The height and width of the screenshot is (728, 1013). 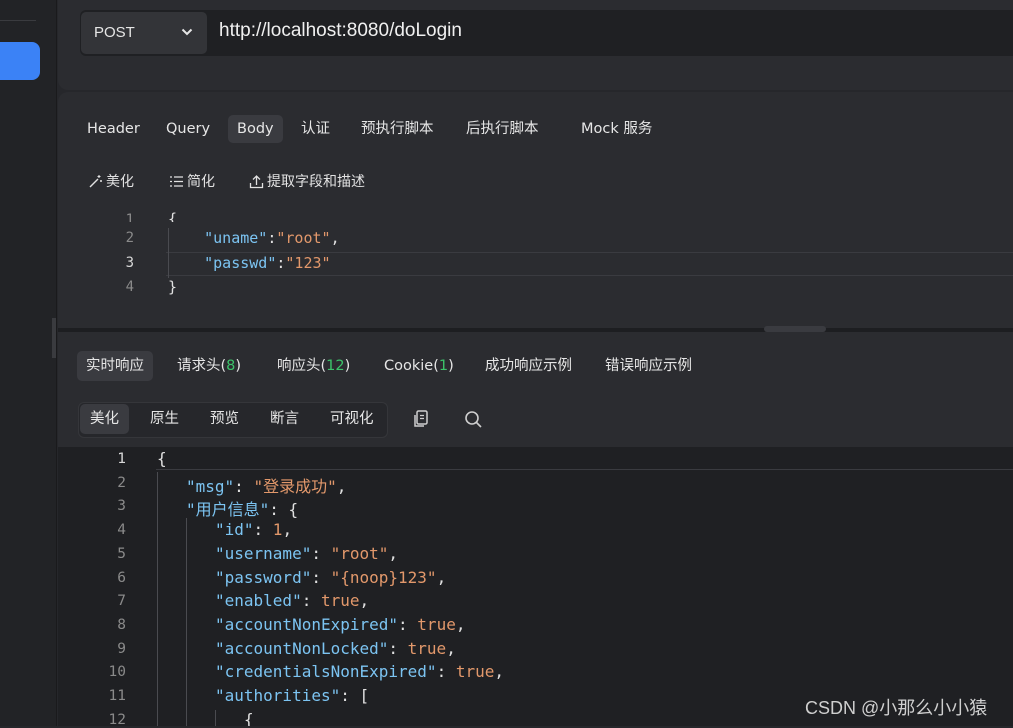 I want to click on tab-error-example: 错误响应示例, so click(x=648, y=366).